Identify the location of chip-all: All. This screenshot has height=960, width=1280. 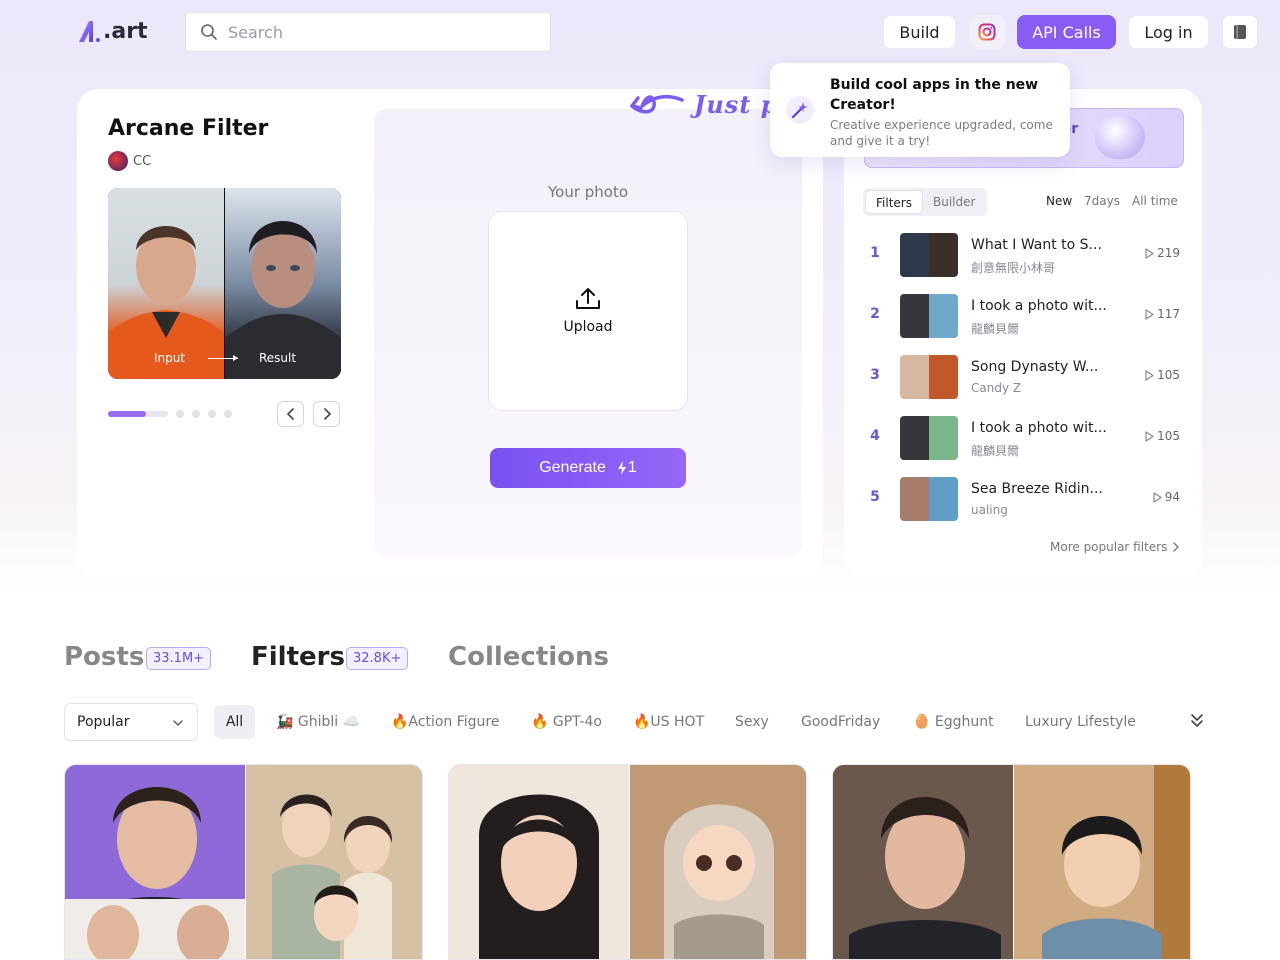
(234, 722).